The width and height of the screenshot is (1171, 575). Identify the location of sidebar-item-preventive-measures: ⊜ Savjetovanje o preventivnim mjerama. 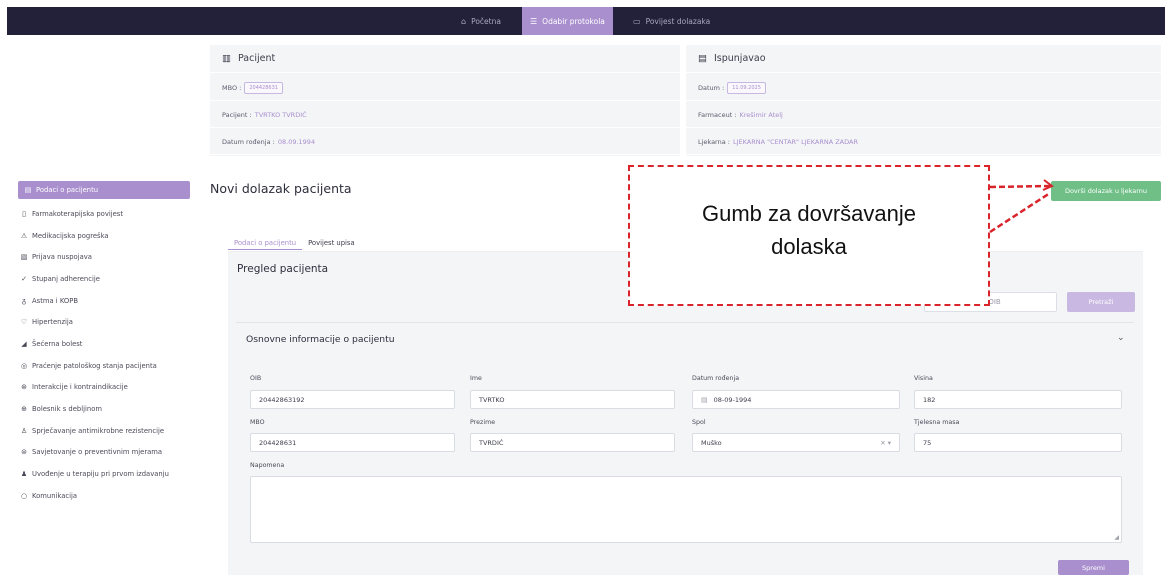
(104, 453).